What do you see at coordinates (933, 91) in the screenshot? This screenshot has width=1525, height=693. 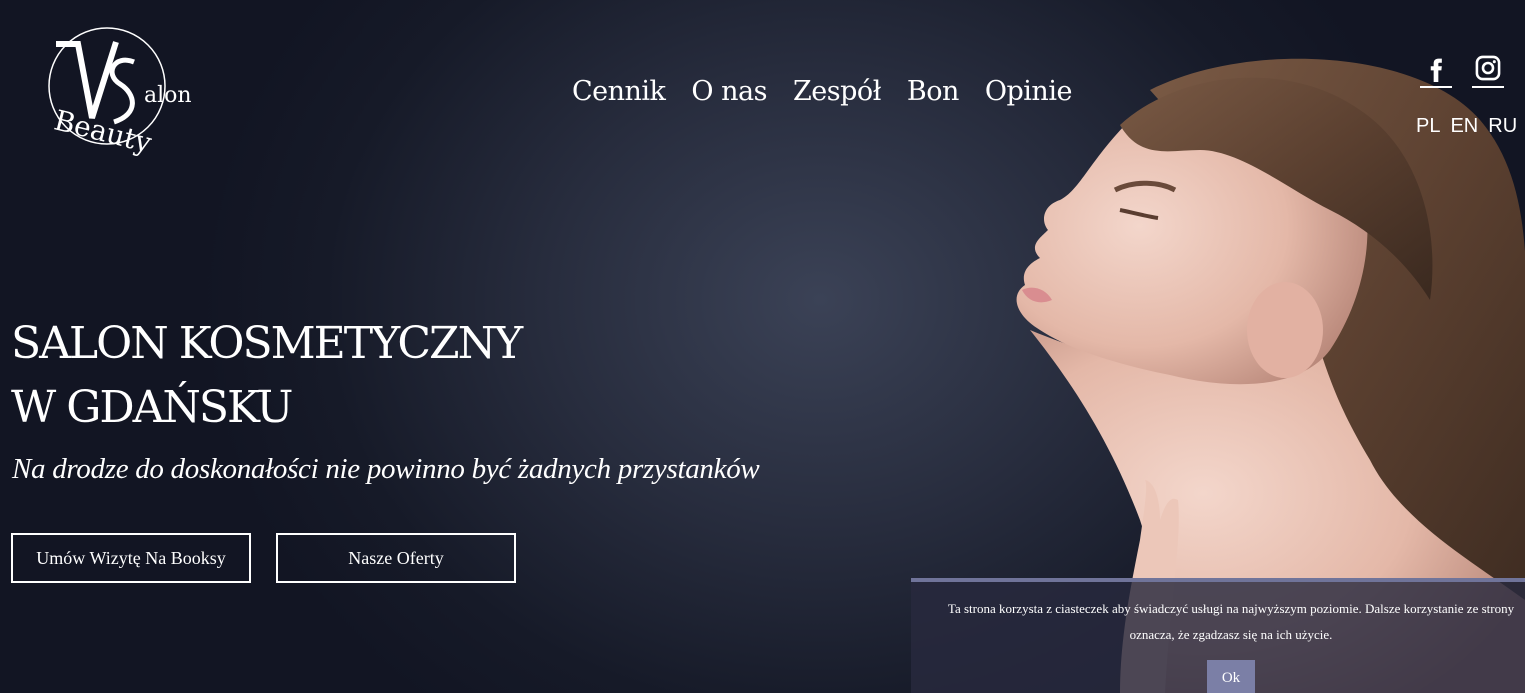 I see `nav-item-bon: Bon` at bounding box center [933, 91].